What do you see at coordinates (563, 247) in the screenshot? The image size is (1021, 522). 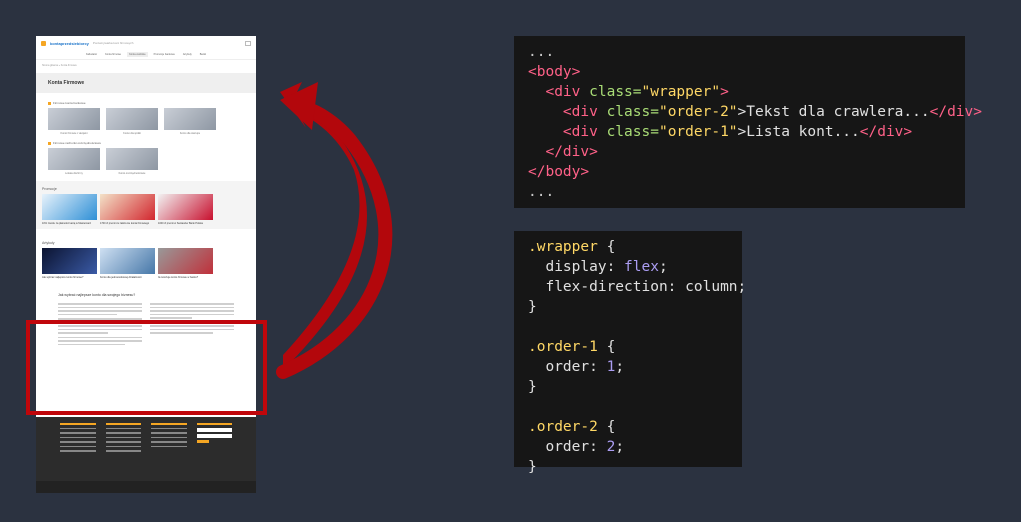 I see `css-selector: .wrapper` at bounding box center [563, 247].